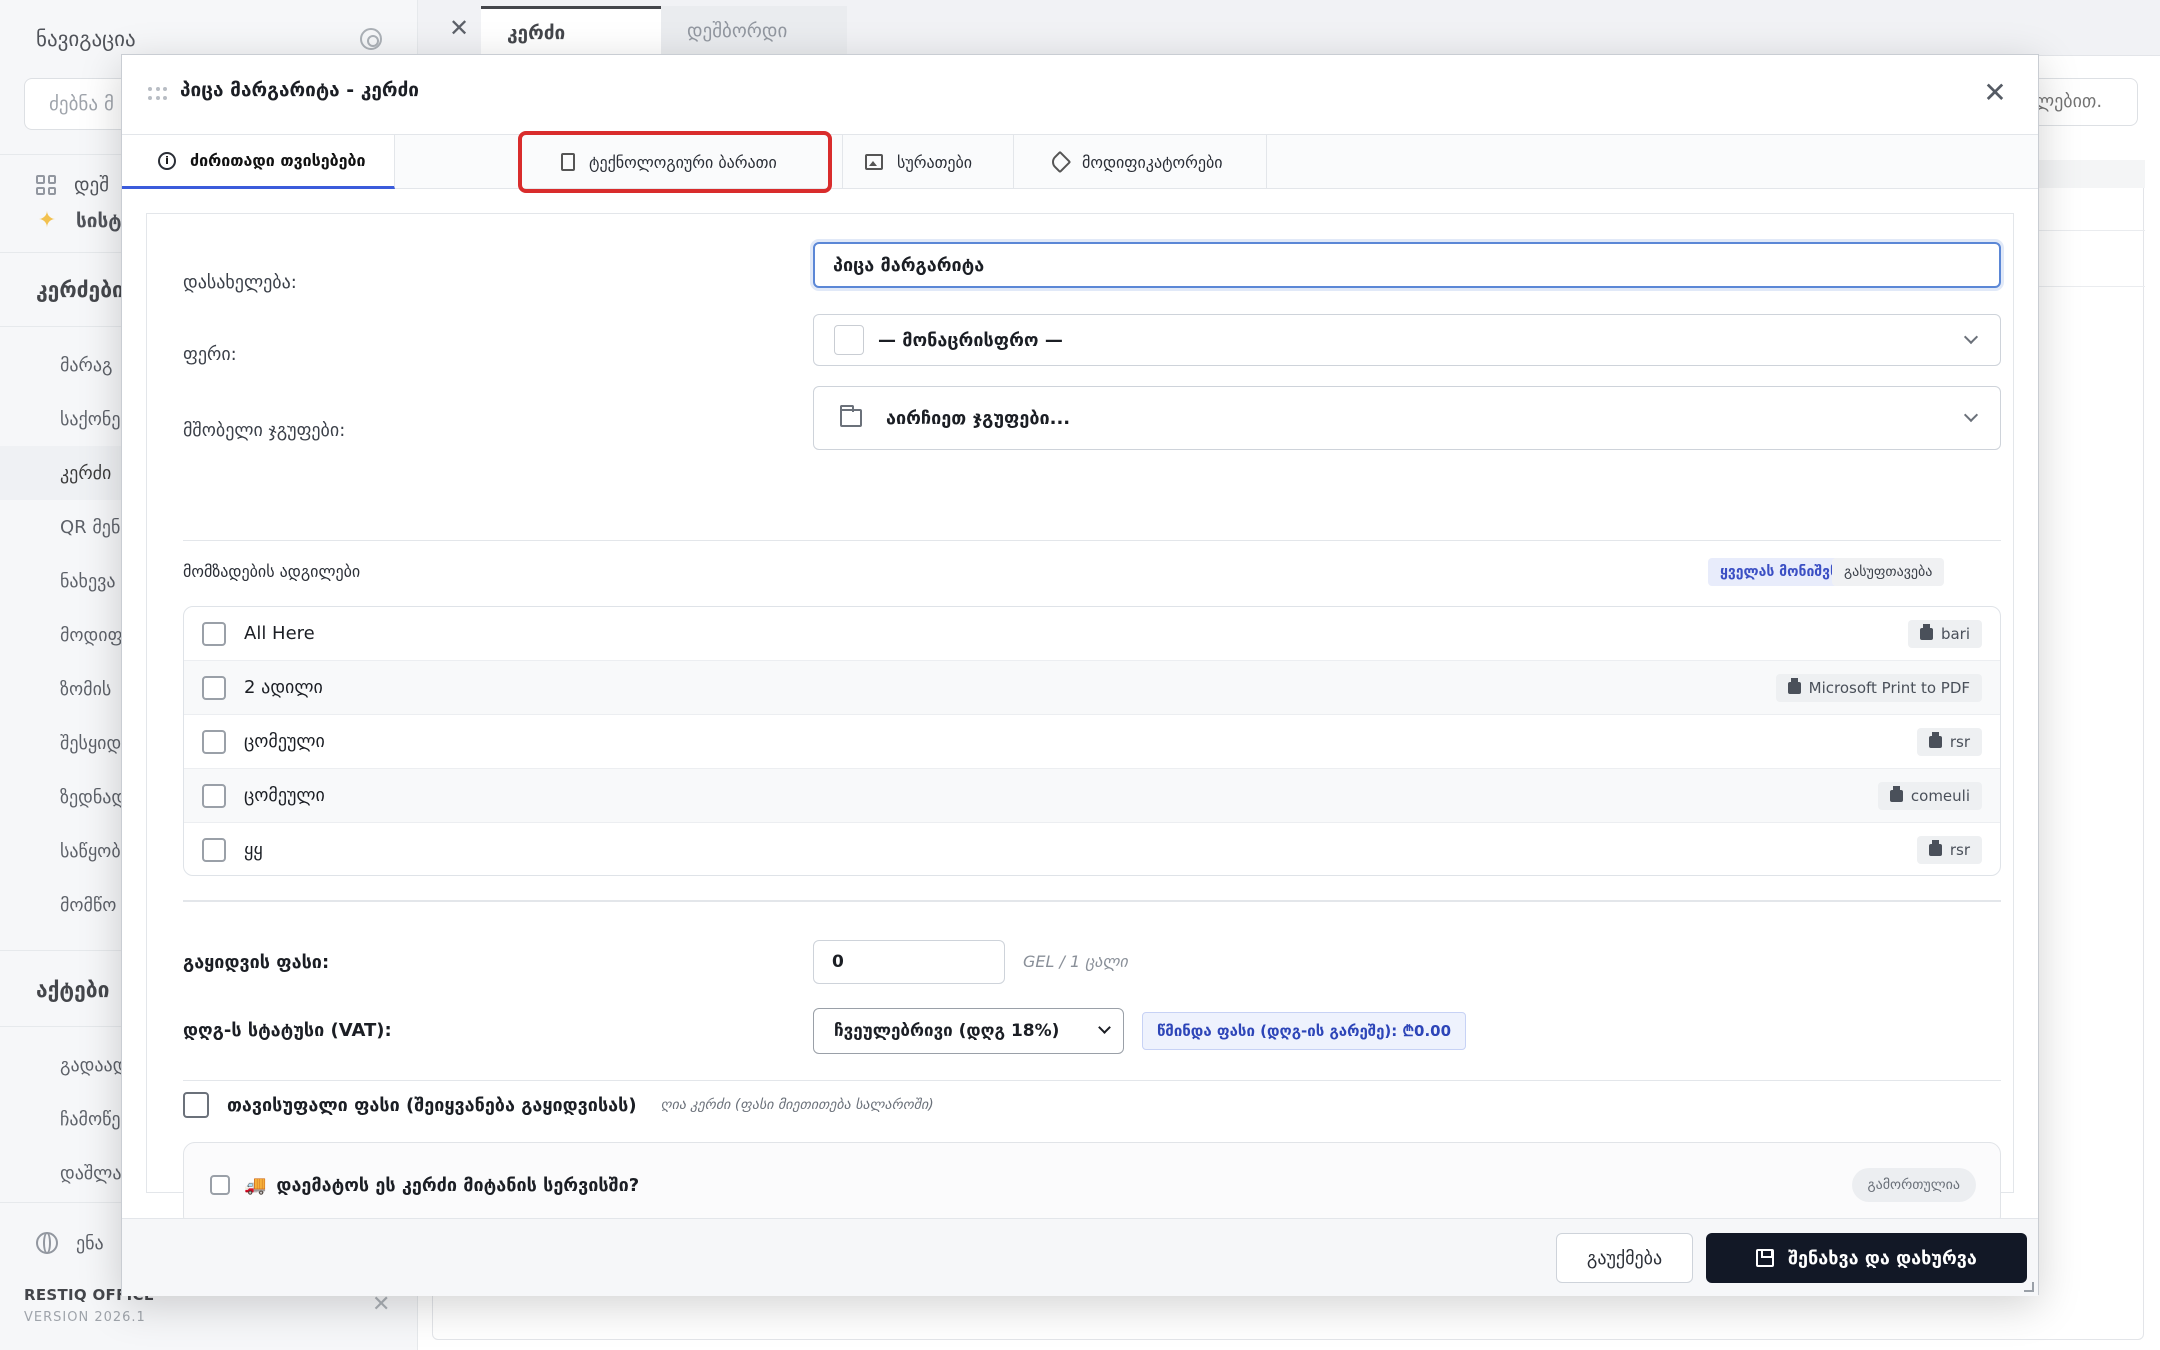 The image size is (2160, 1350). Describe the element at coordinates (158, 94) in the screenshot. I see `drag-handle-icon` at that location.